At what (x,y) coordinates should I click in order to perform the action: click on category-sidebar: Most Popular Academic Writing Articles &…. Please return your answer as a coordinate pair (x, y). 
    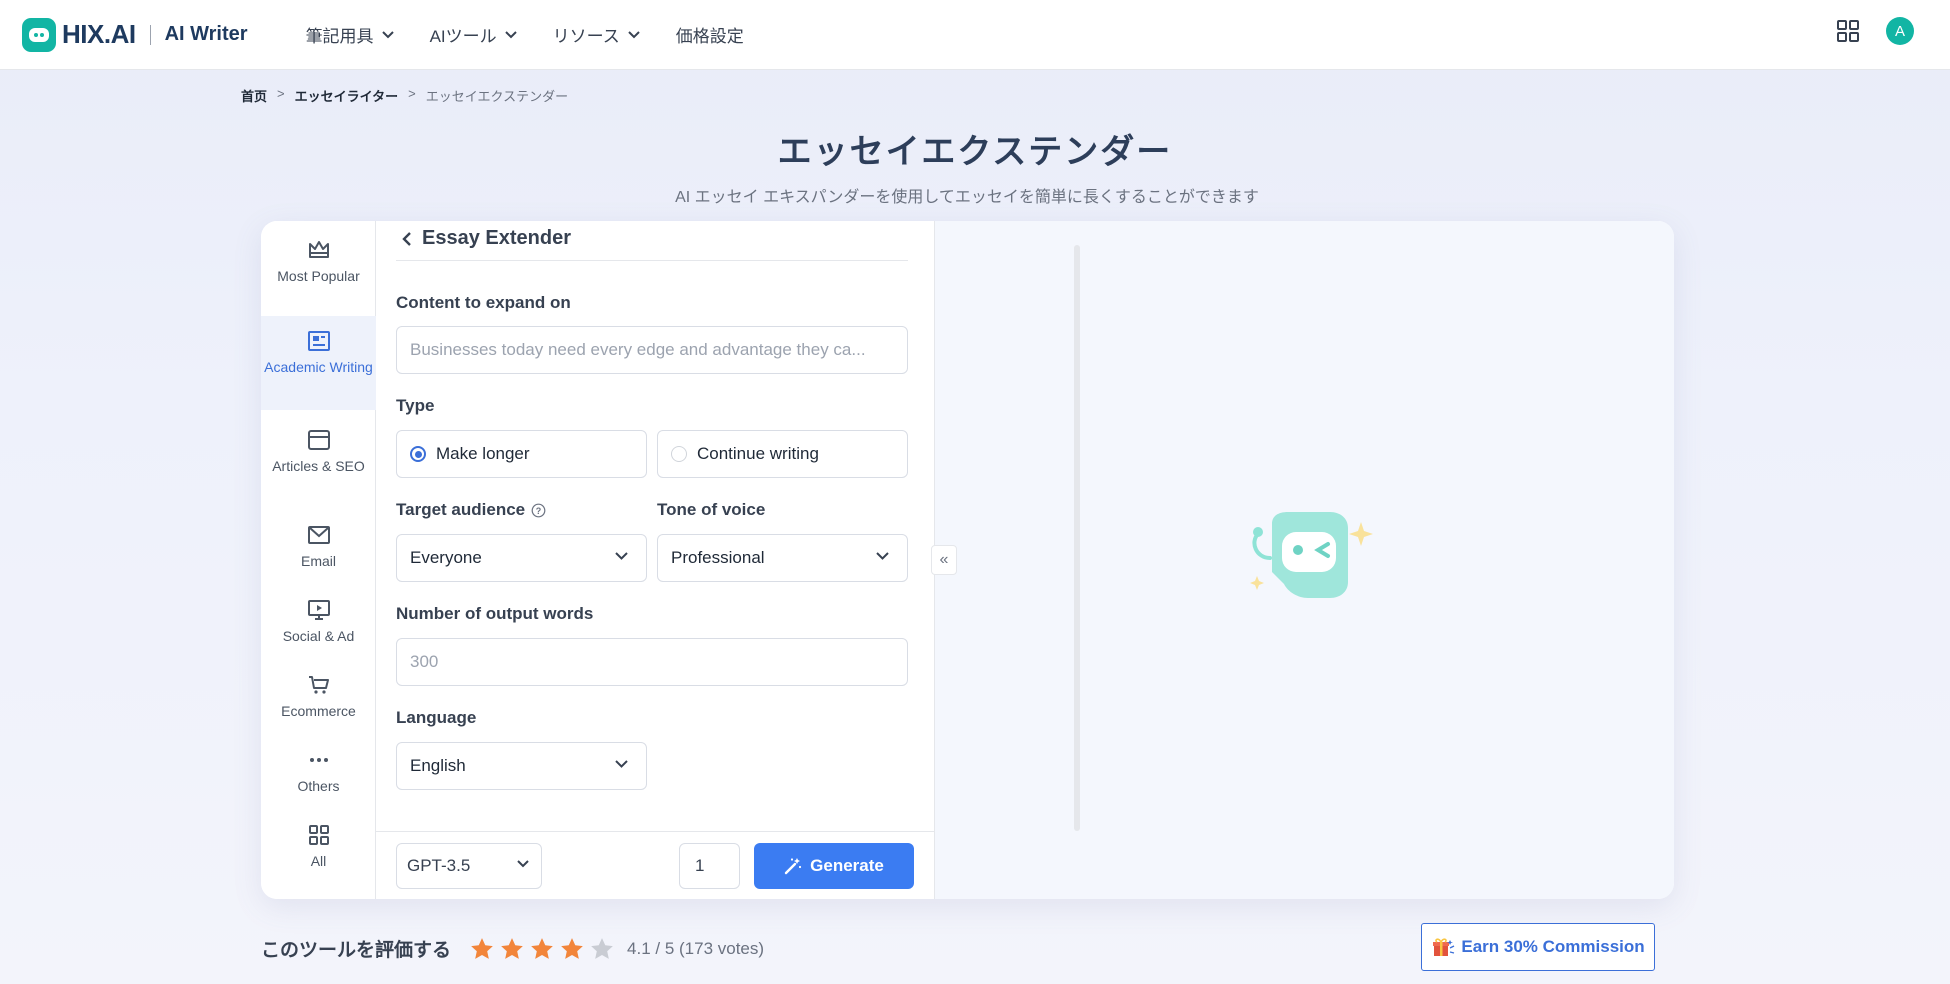
    Looking at the image, I should click on (318, 560).